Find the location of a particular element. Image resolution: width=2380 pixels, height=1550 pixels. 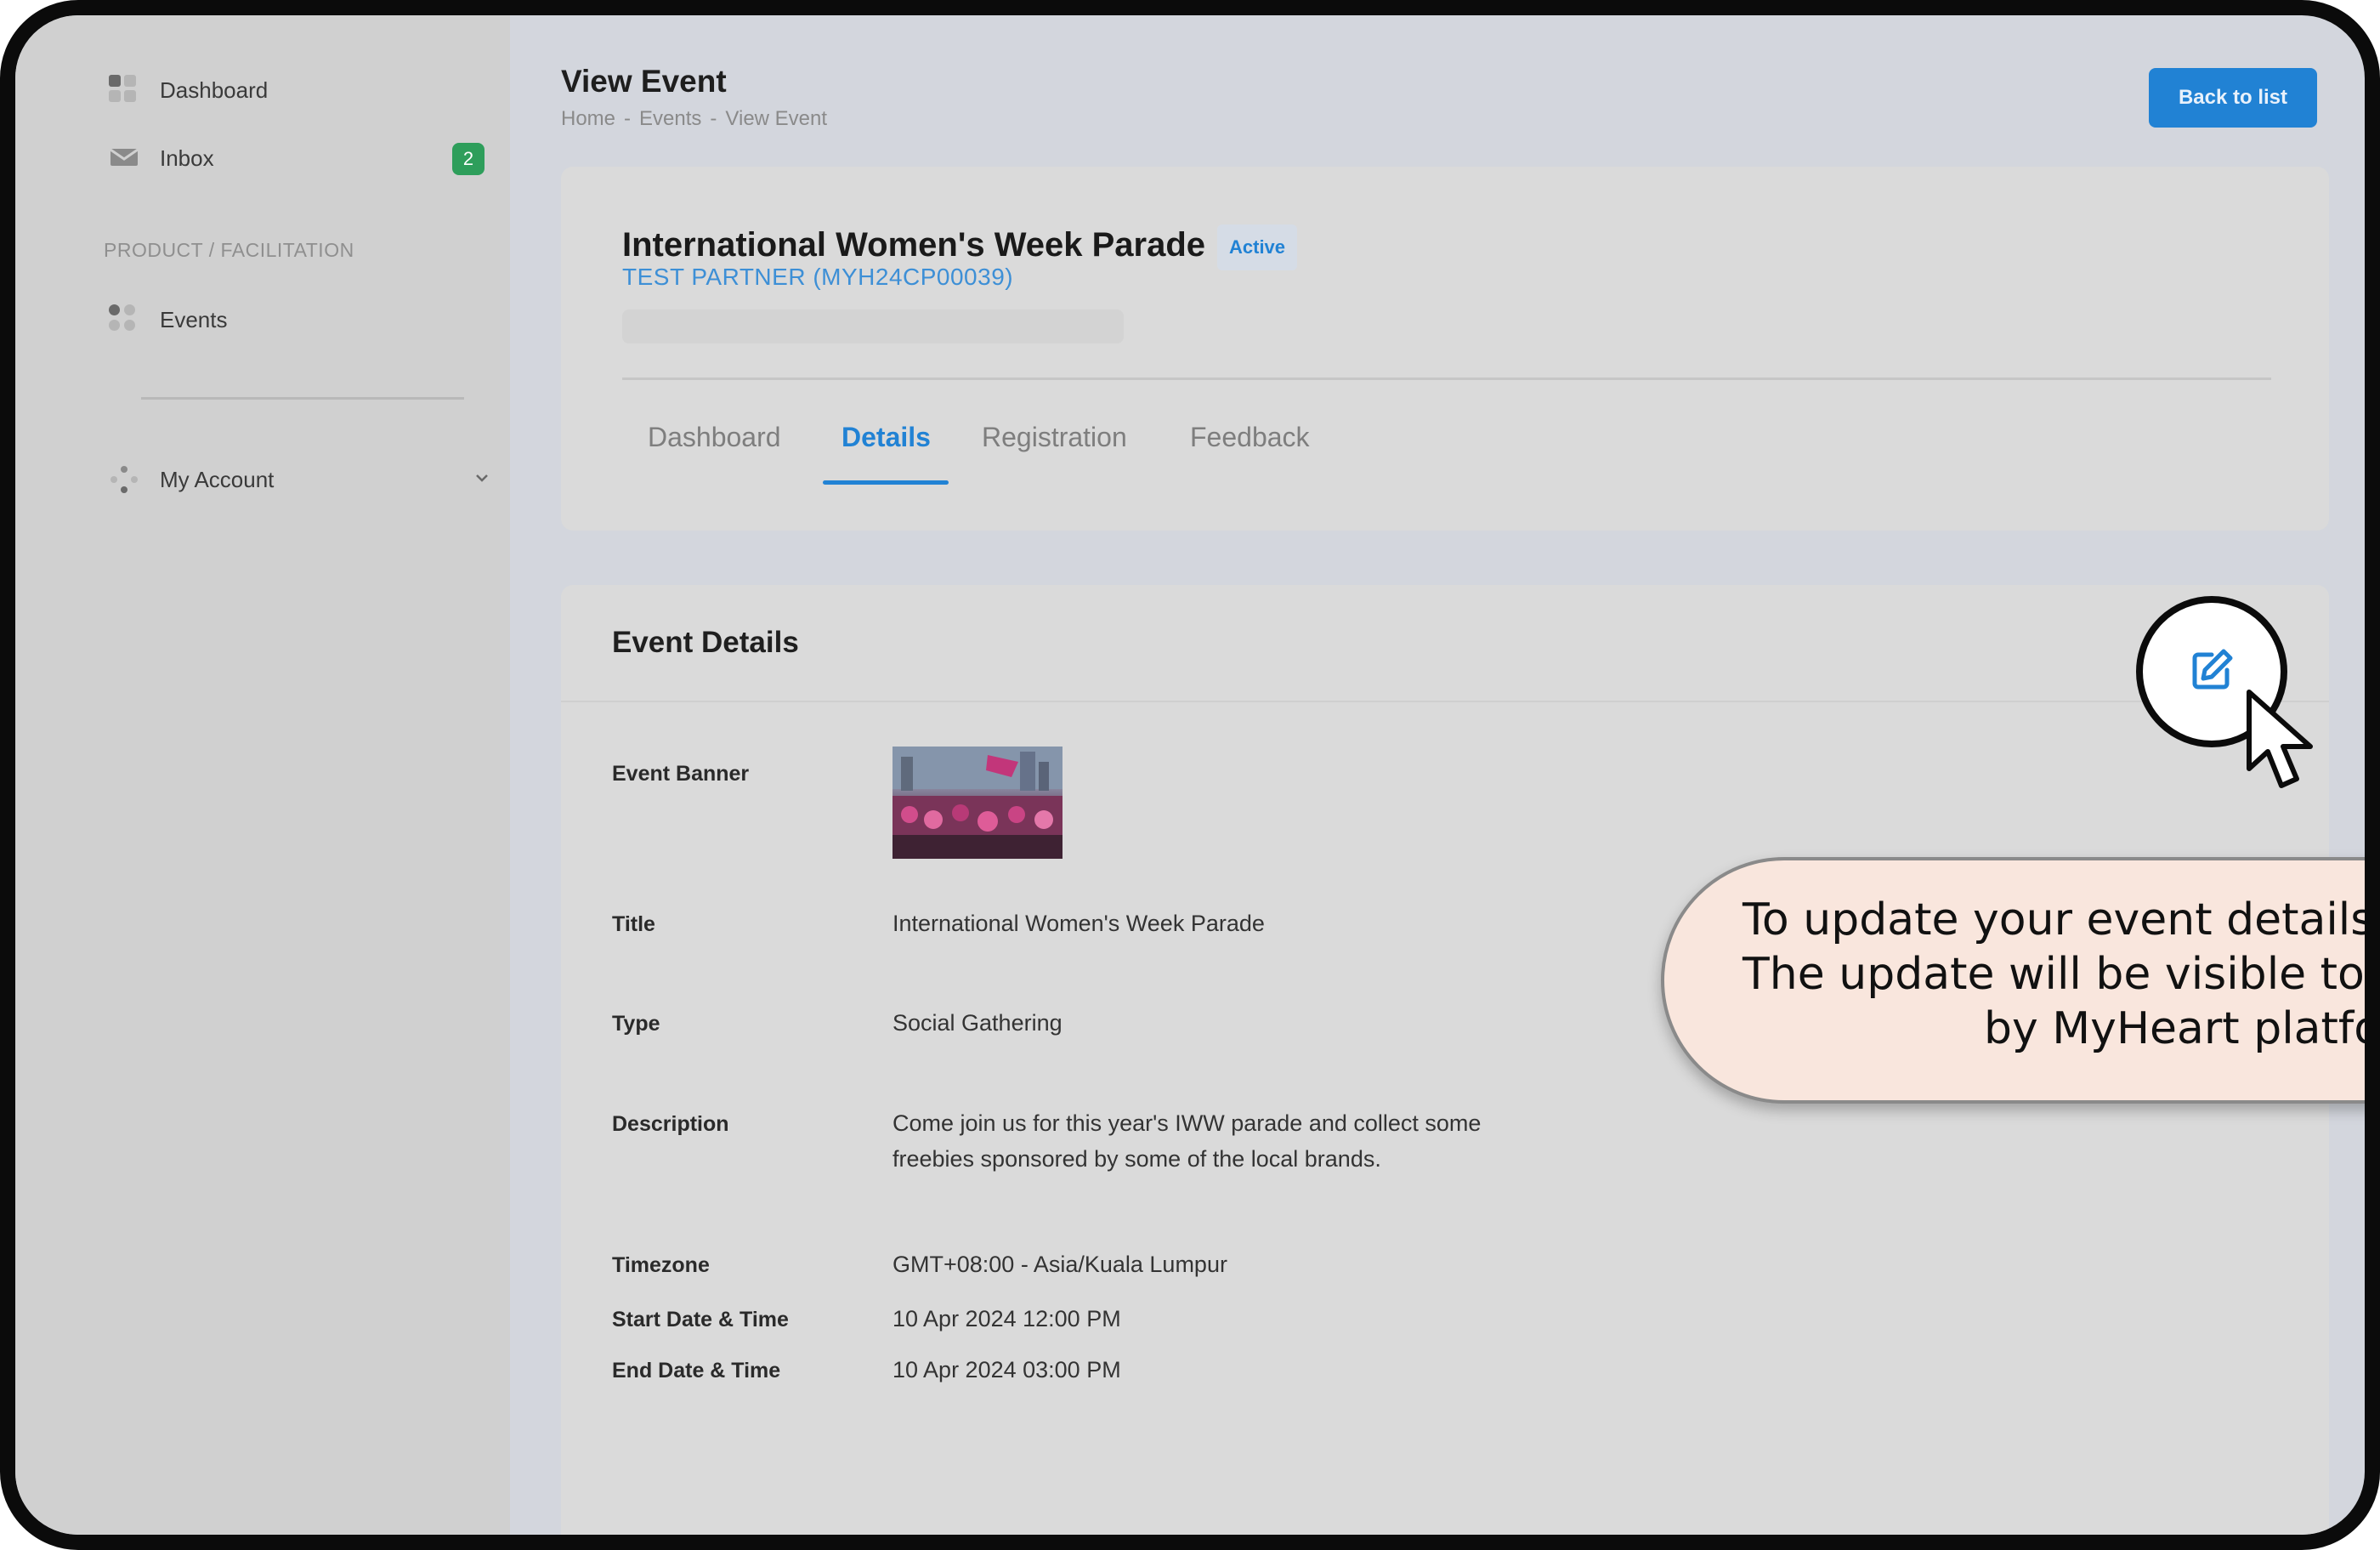

breadcrumb-events: Events is located at coordinates (670, 119).